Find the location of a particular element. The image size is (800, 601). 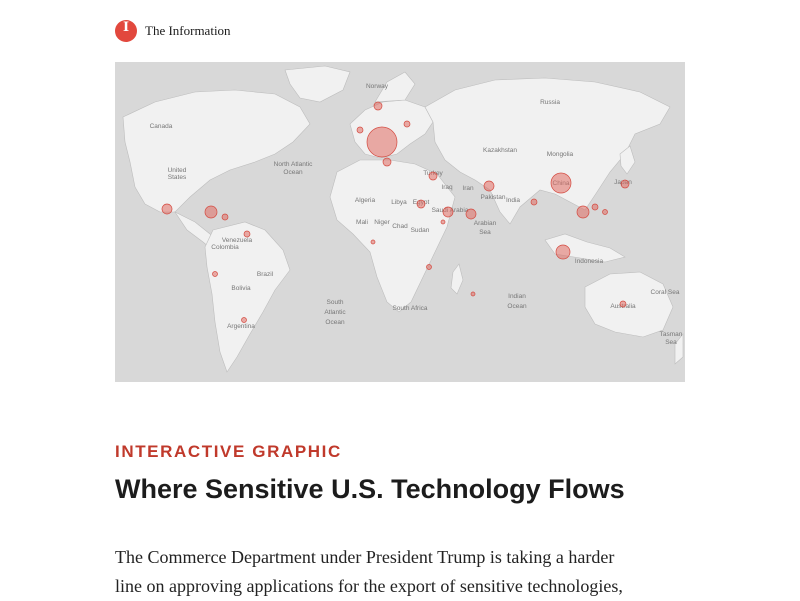

map-label: Mali is located at coordinates (362, 222).